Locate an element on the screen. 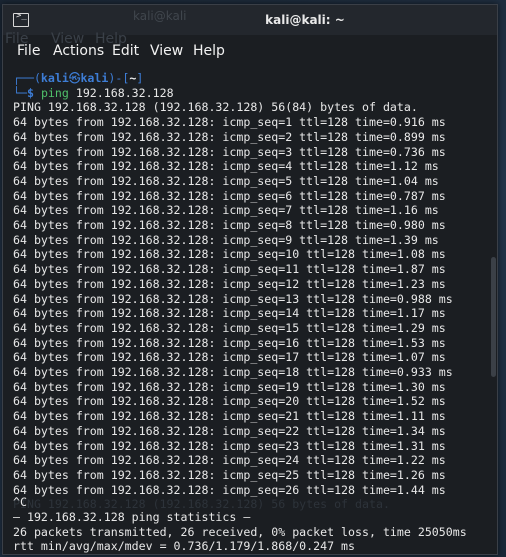 This screenshot has width=506, height=557. stats-header: — 192.168.32.128 ping statistics — is located at coordinates (132, 517).